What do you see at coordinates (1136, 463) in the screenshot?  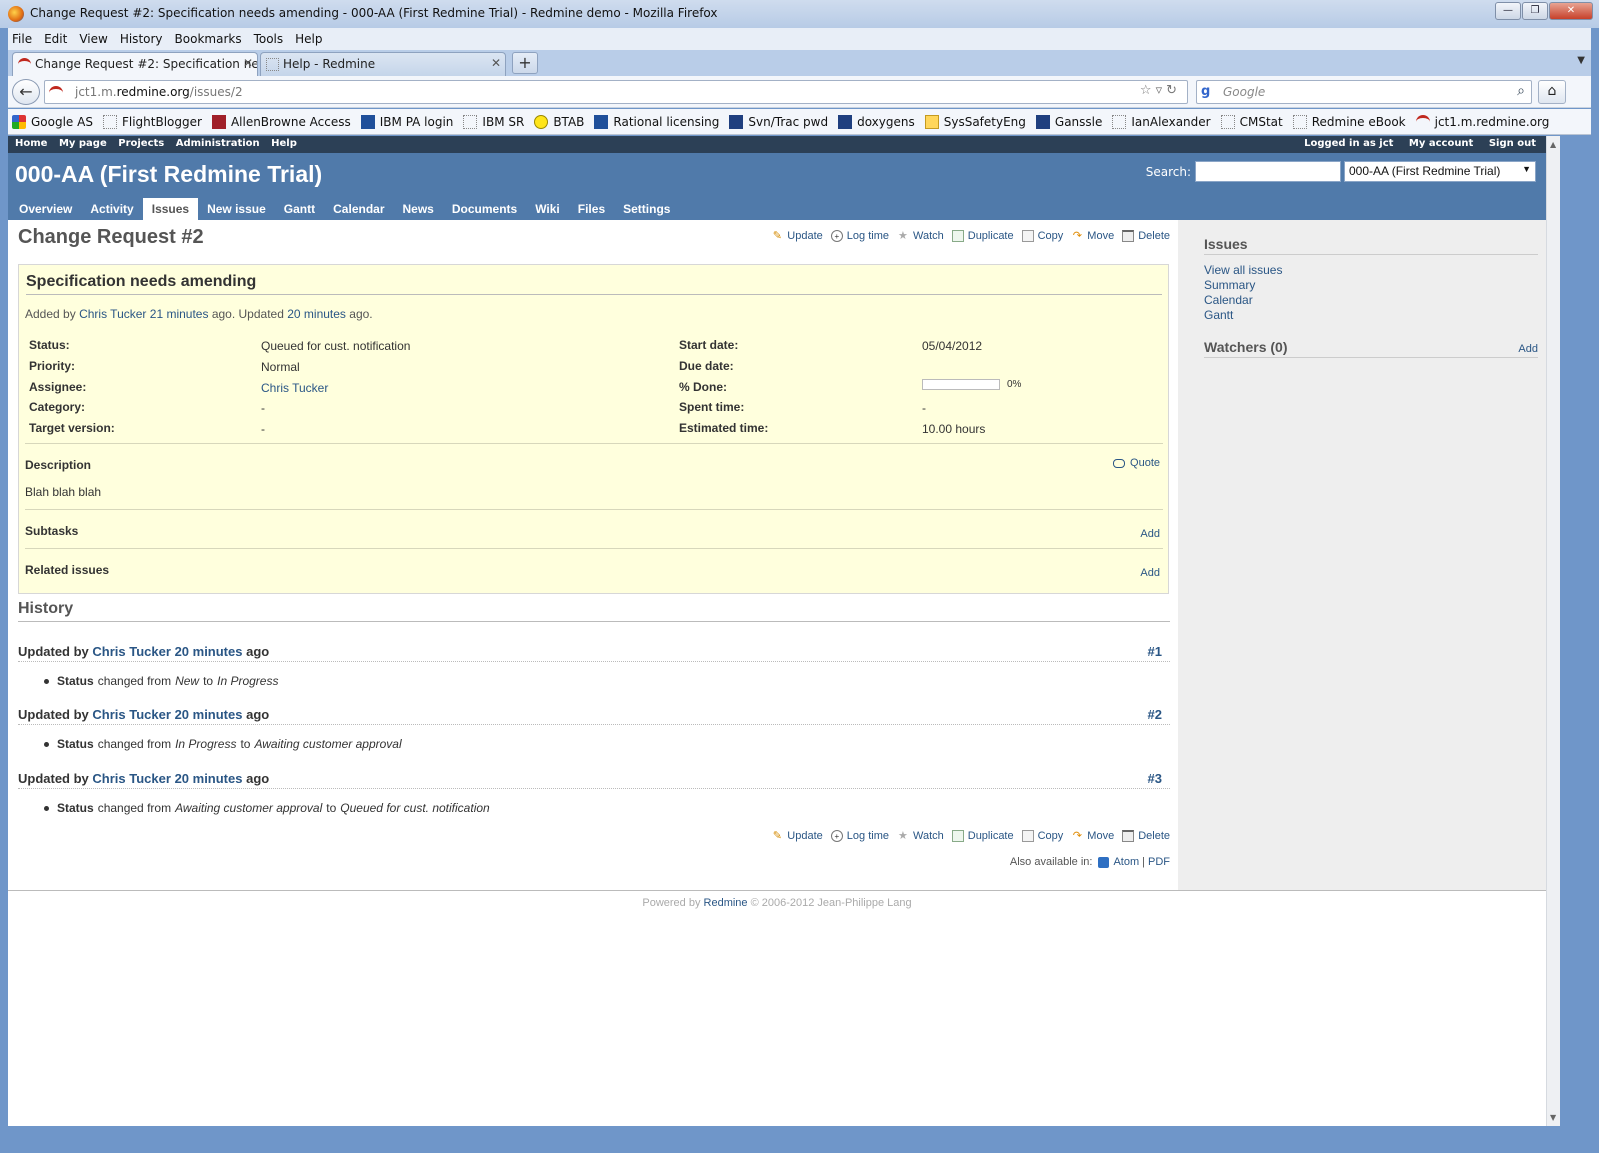 I see `quote-link: Quote` at bounding box center [1136, 463].